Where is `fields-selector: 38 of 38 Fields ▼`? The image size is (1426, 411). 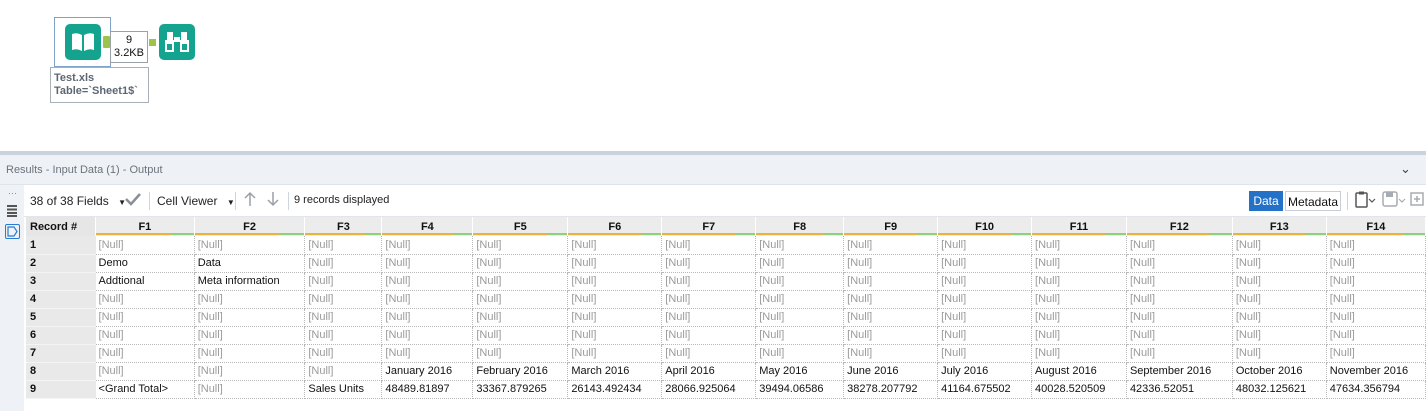
fields-selector: 38 of 38 Fields ▼ is located at coordinates (78, 201).